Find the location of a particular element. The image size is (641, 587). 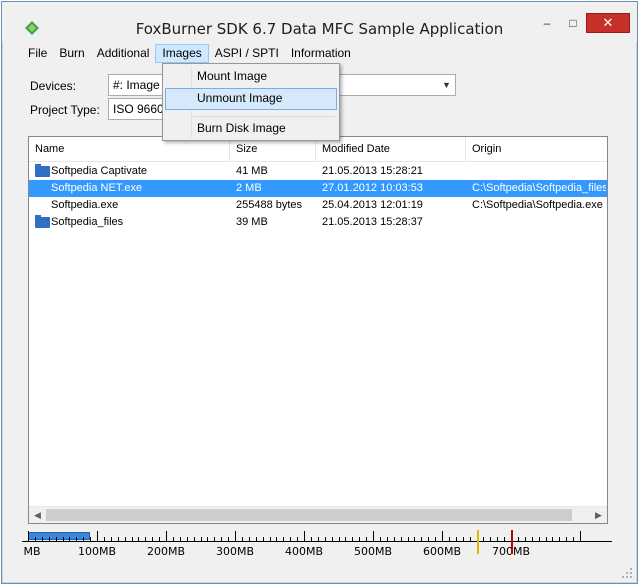

file-name: Softpedia NET.exe is located at coordinates (97, 188).